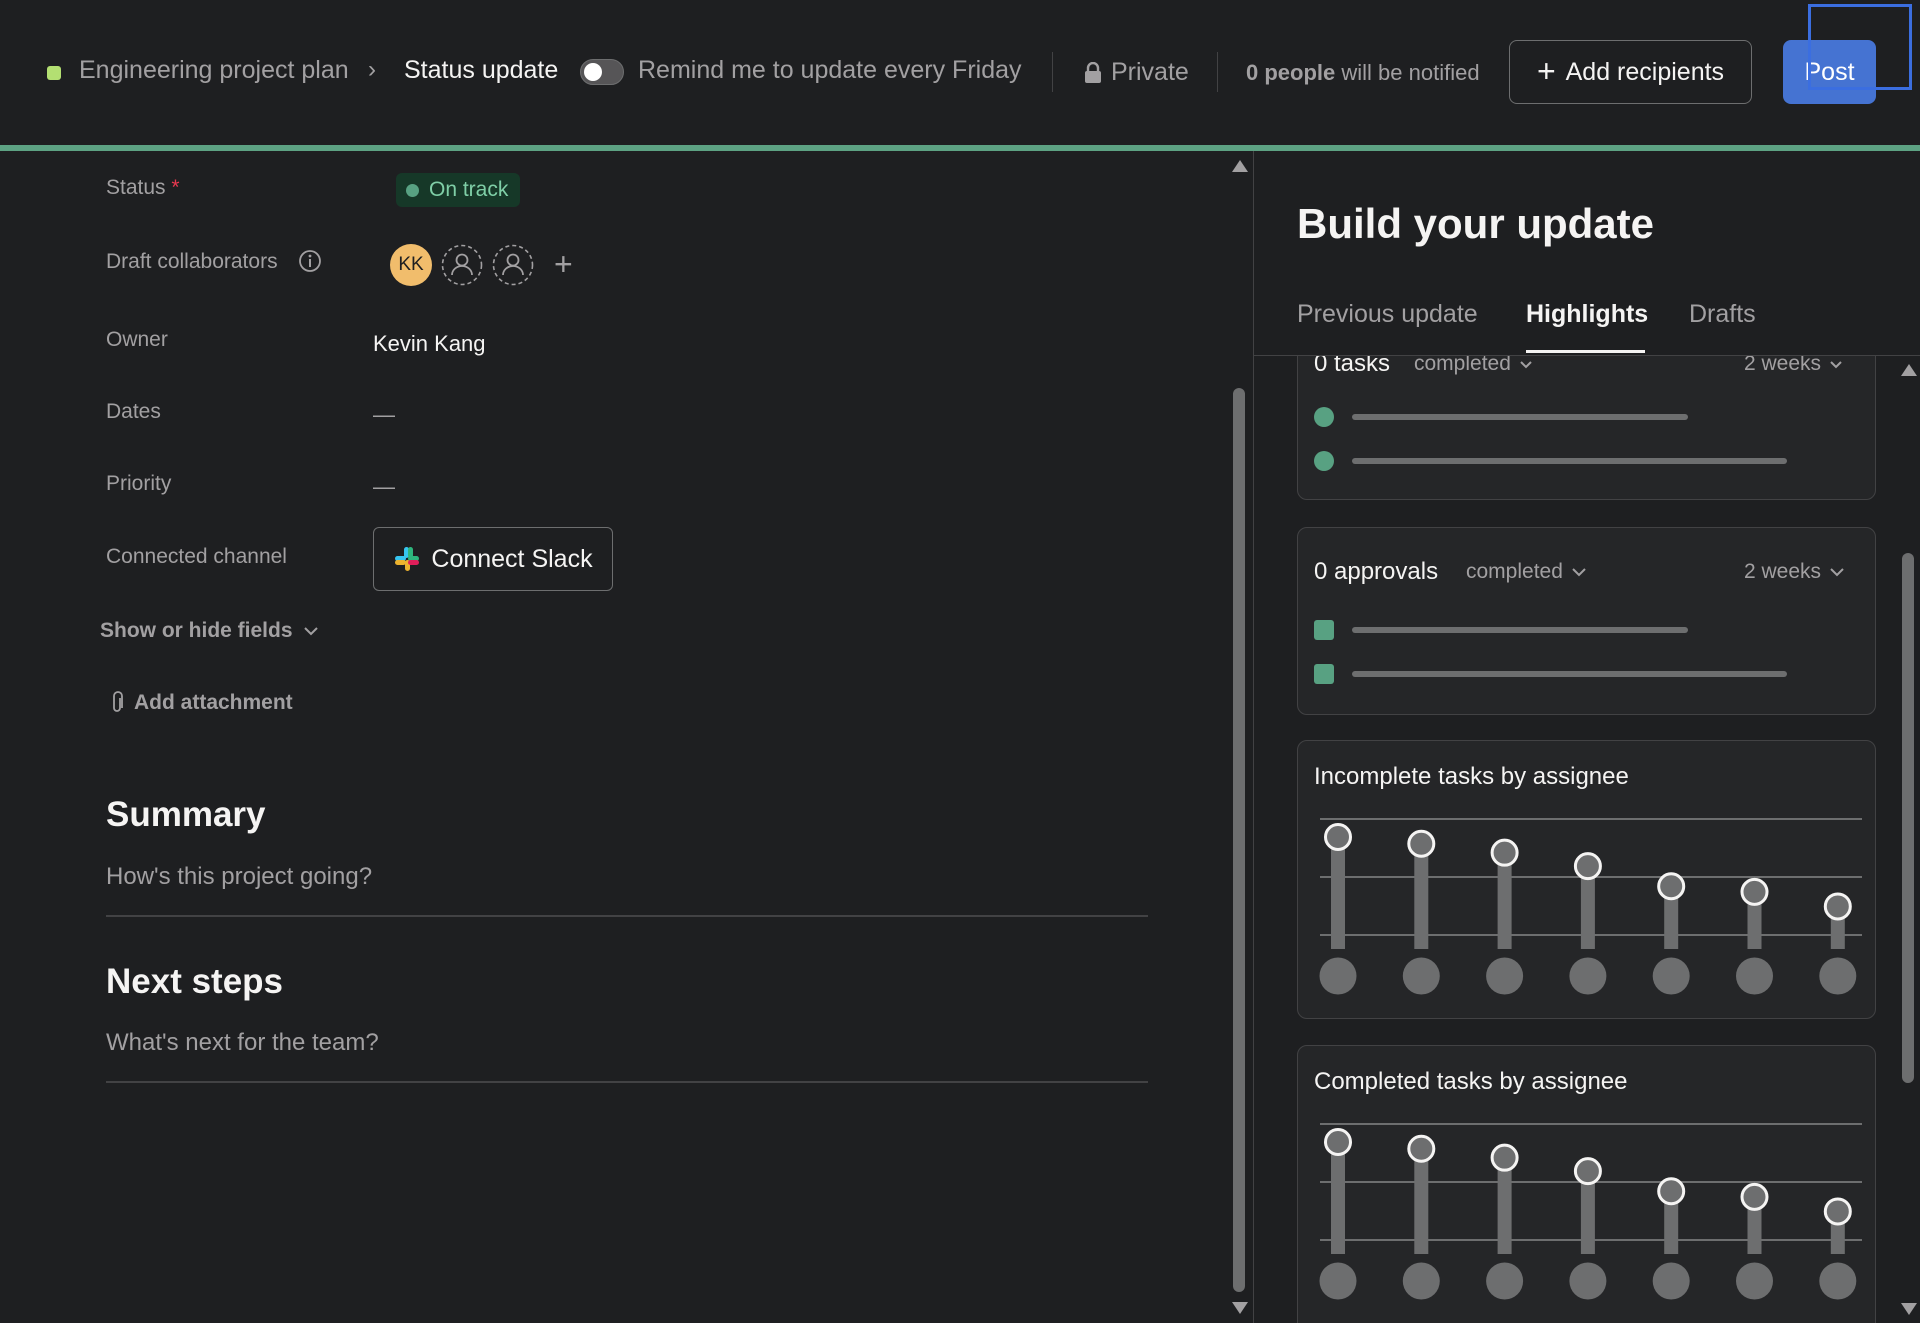  I want to click on tasks-range-label: 2 weeks, so click(1783, 365).